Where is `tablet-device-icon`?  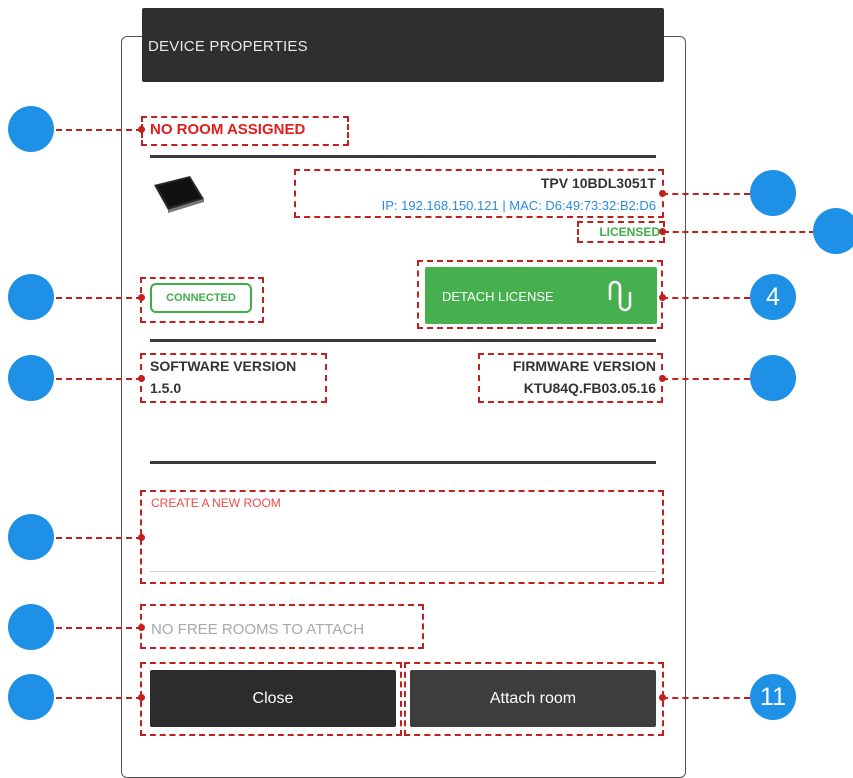 tablet-device-icon is located at coordinates (179, 196).